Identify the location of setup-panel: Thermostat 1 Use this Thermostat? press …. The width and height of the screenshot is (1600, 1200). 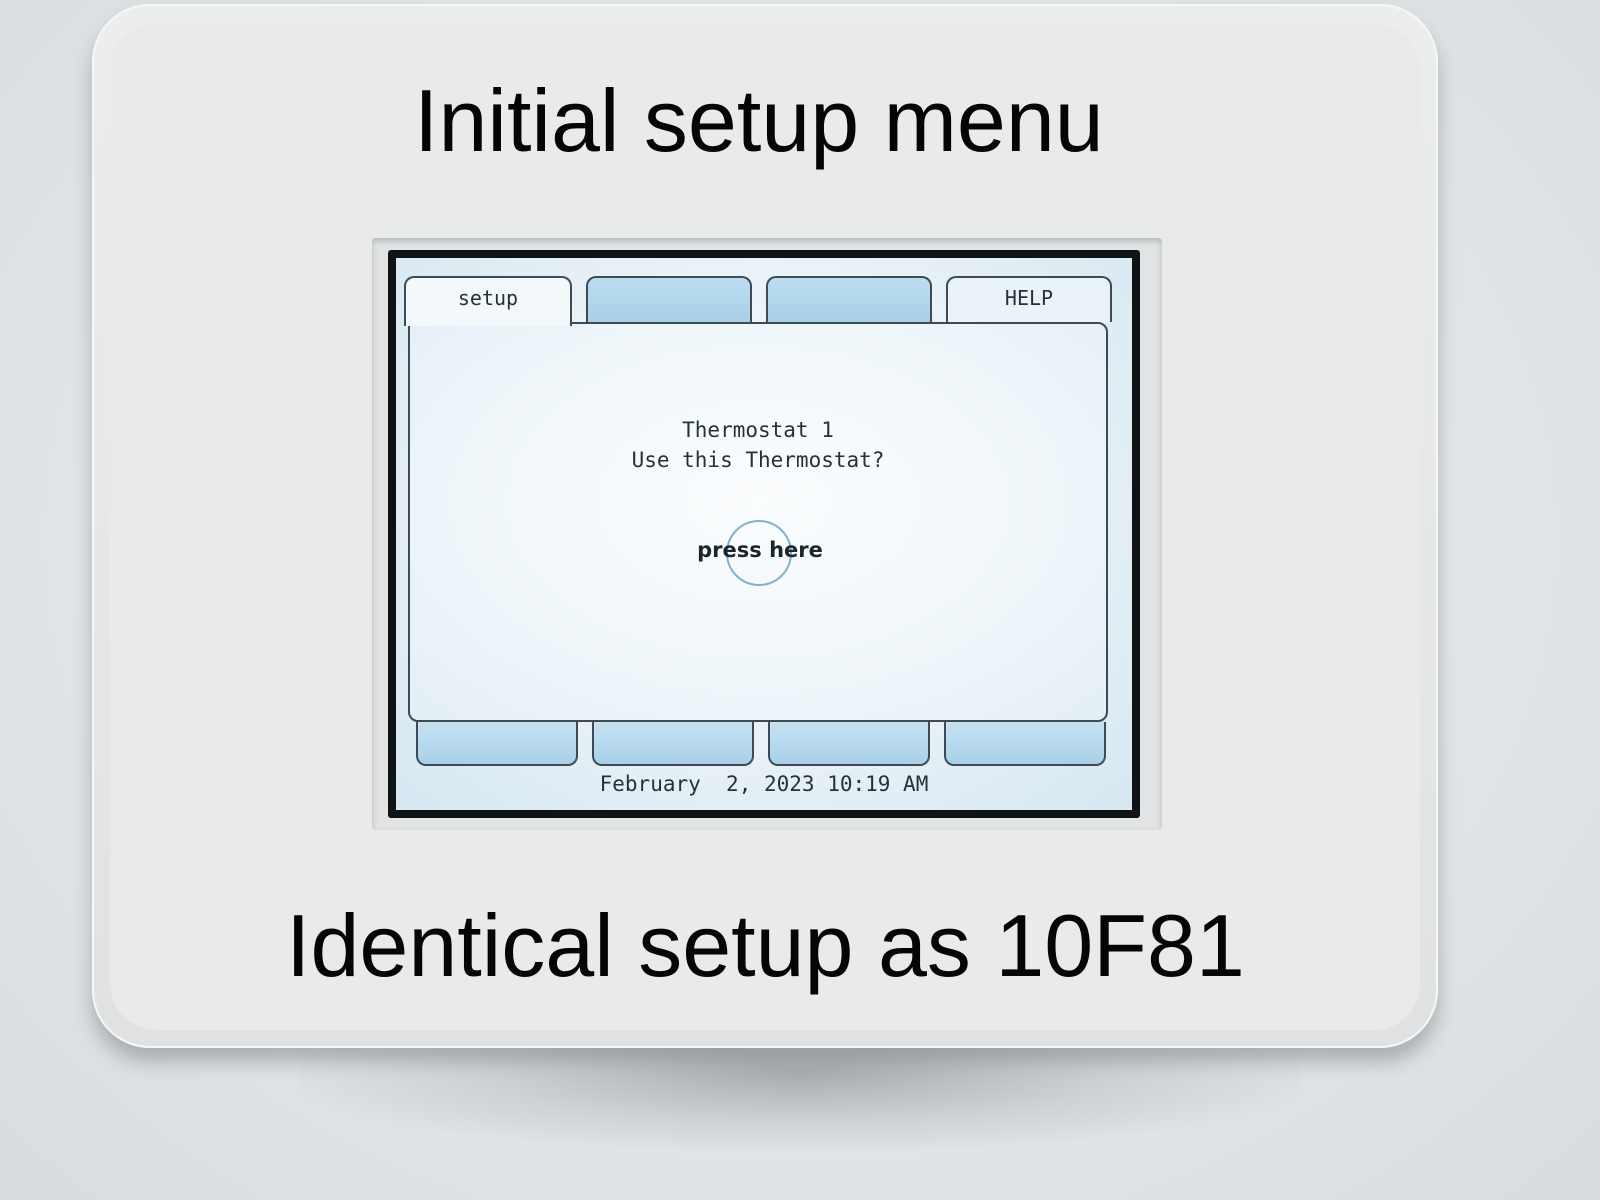
(758, 522).